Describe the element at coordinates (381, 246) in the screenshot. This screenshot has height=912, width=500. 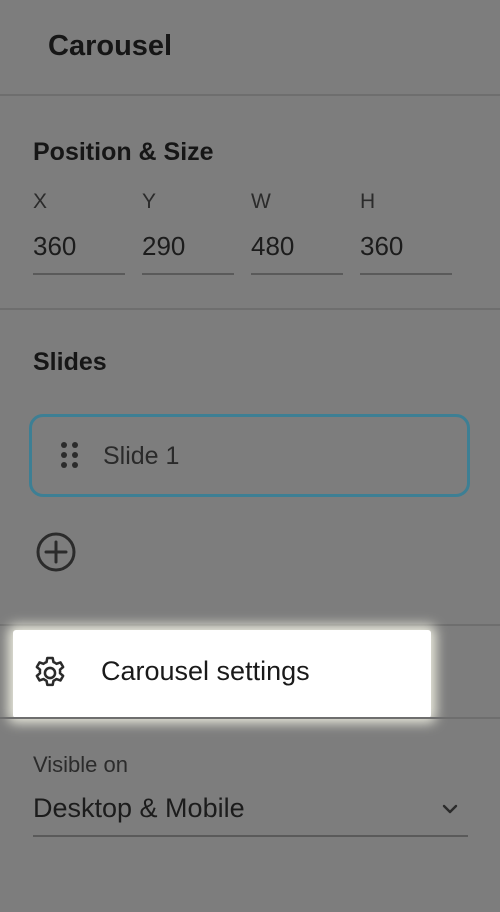
I see `h-input: 360` at that location.